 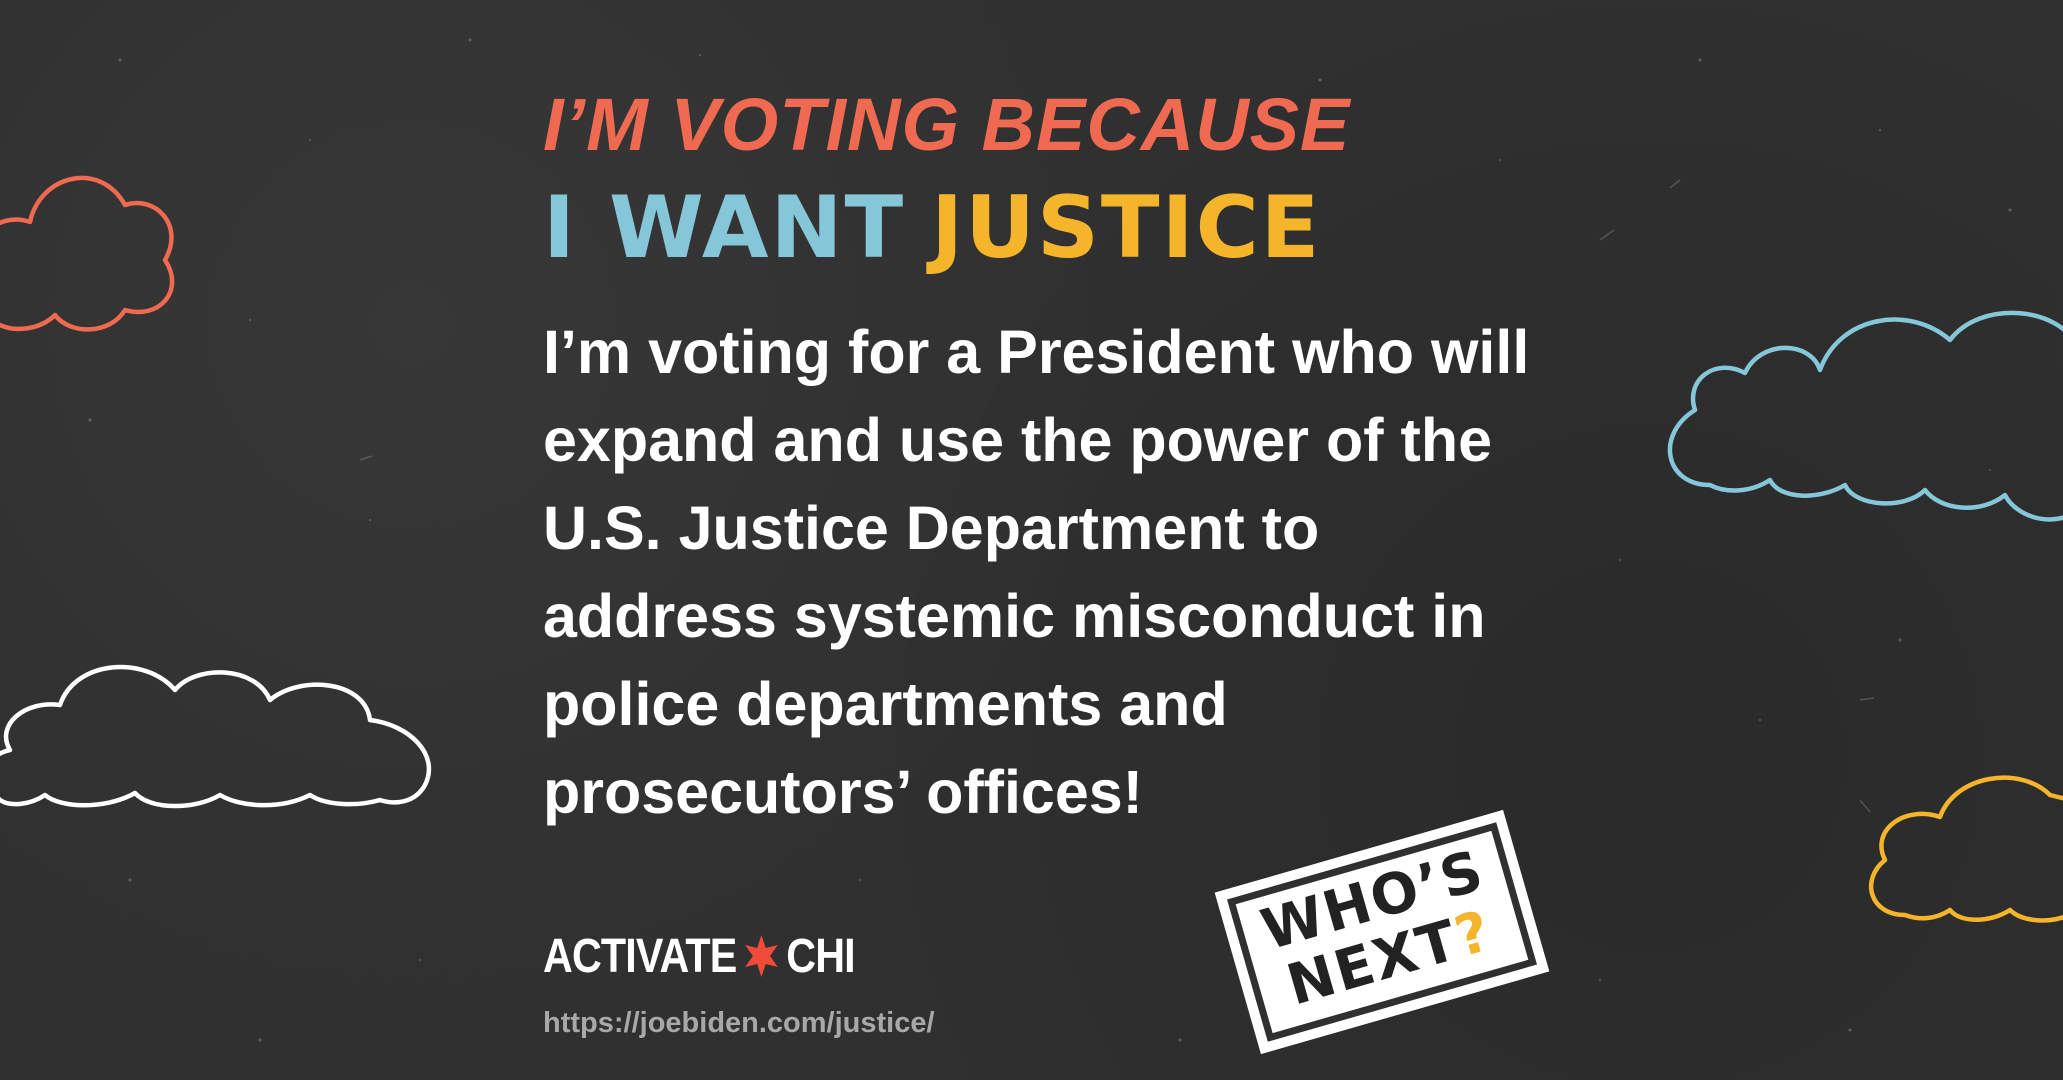 I want to click on whos-next-stamp: WHO’S NEXT?, so click(x=1382, y=932).